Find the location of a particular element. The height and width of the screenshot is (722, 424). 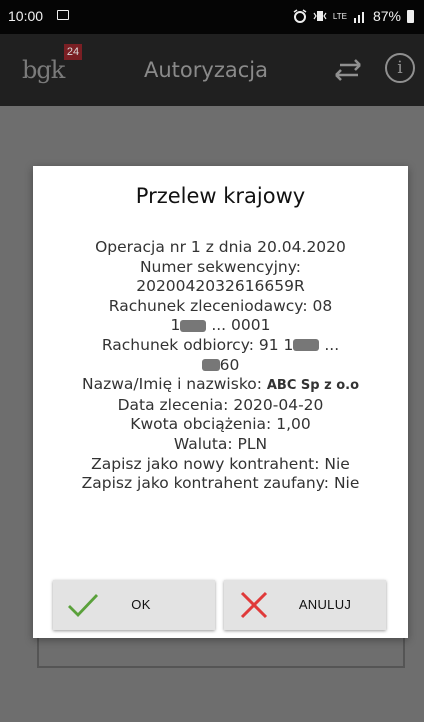

save-new-contractor: Zapisz jako nowy kontrahent: Nie is located at coordinates (220, 463).